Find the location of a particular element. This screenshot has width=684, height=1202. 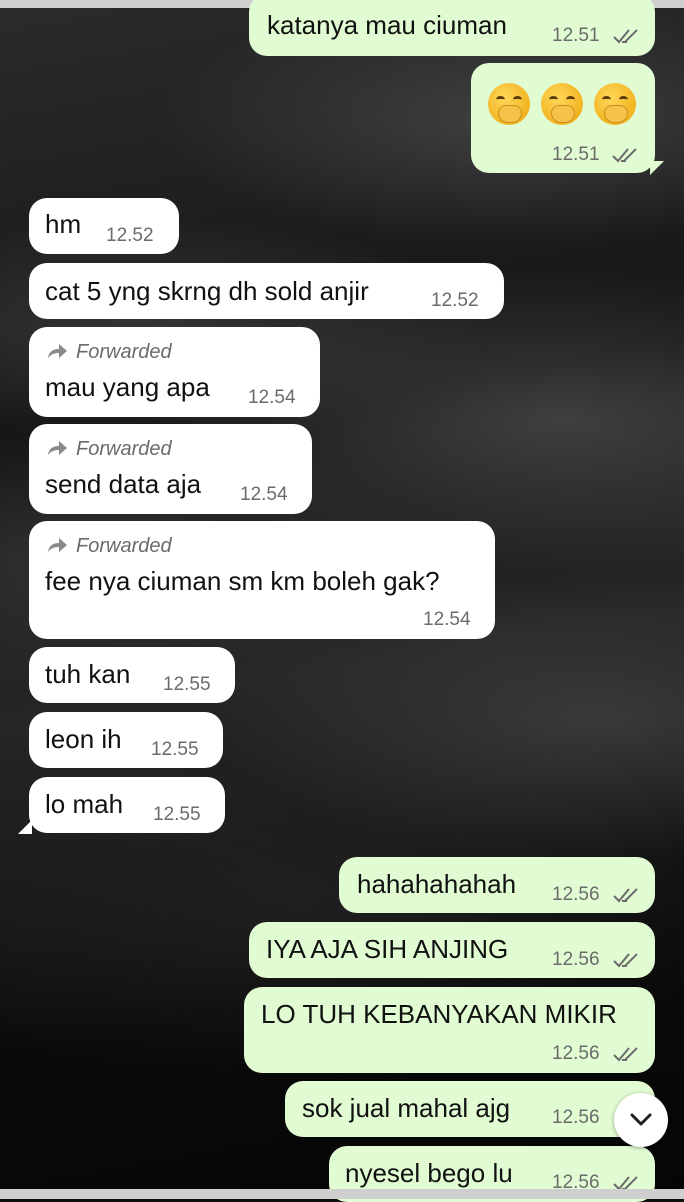

message-incoming-forwarded: Forwarded send data aja 12.54 is located at coordinates (170, 469).